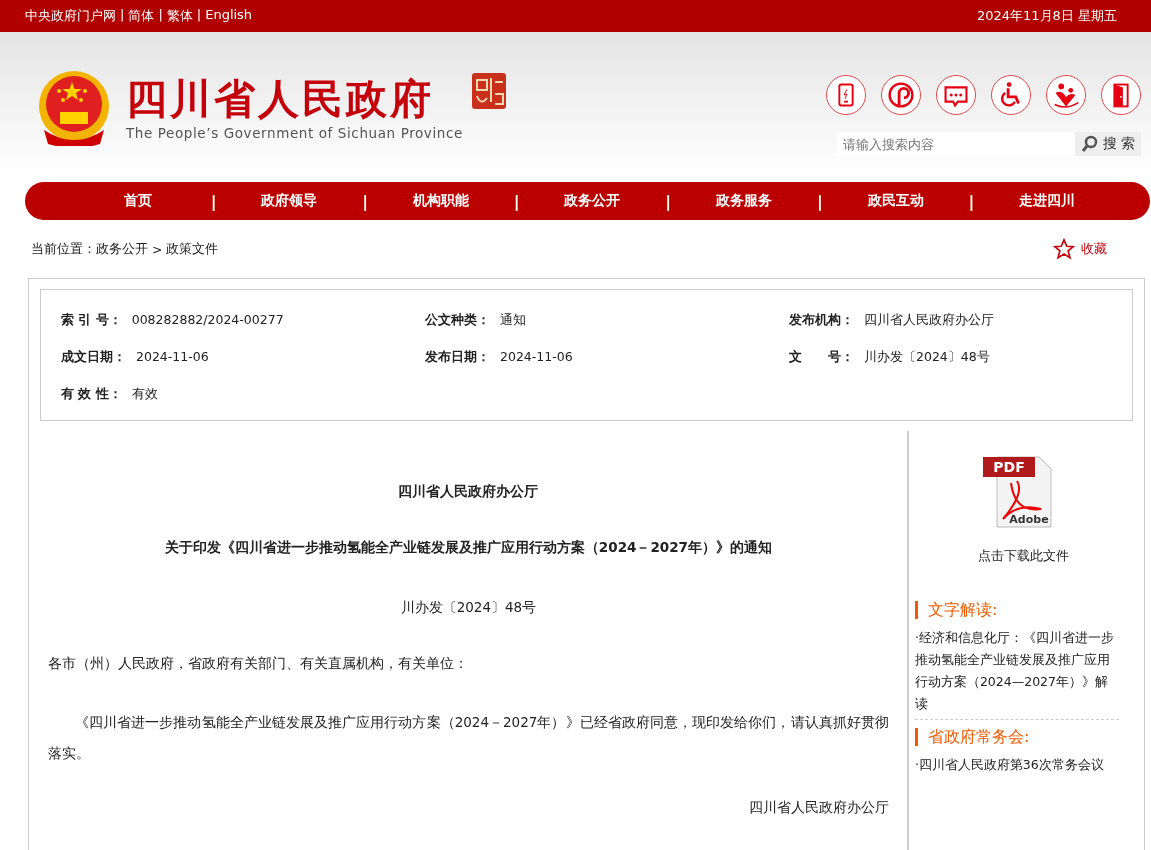 This screenshot has width=1151, height=850. I want to click on pin-icon, so click(901, 95).